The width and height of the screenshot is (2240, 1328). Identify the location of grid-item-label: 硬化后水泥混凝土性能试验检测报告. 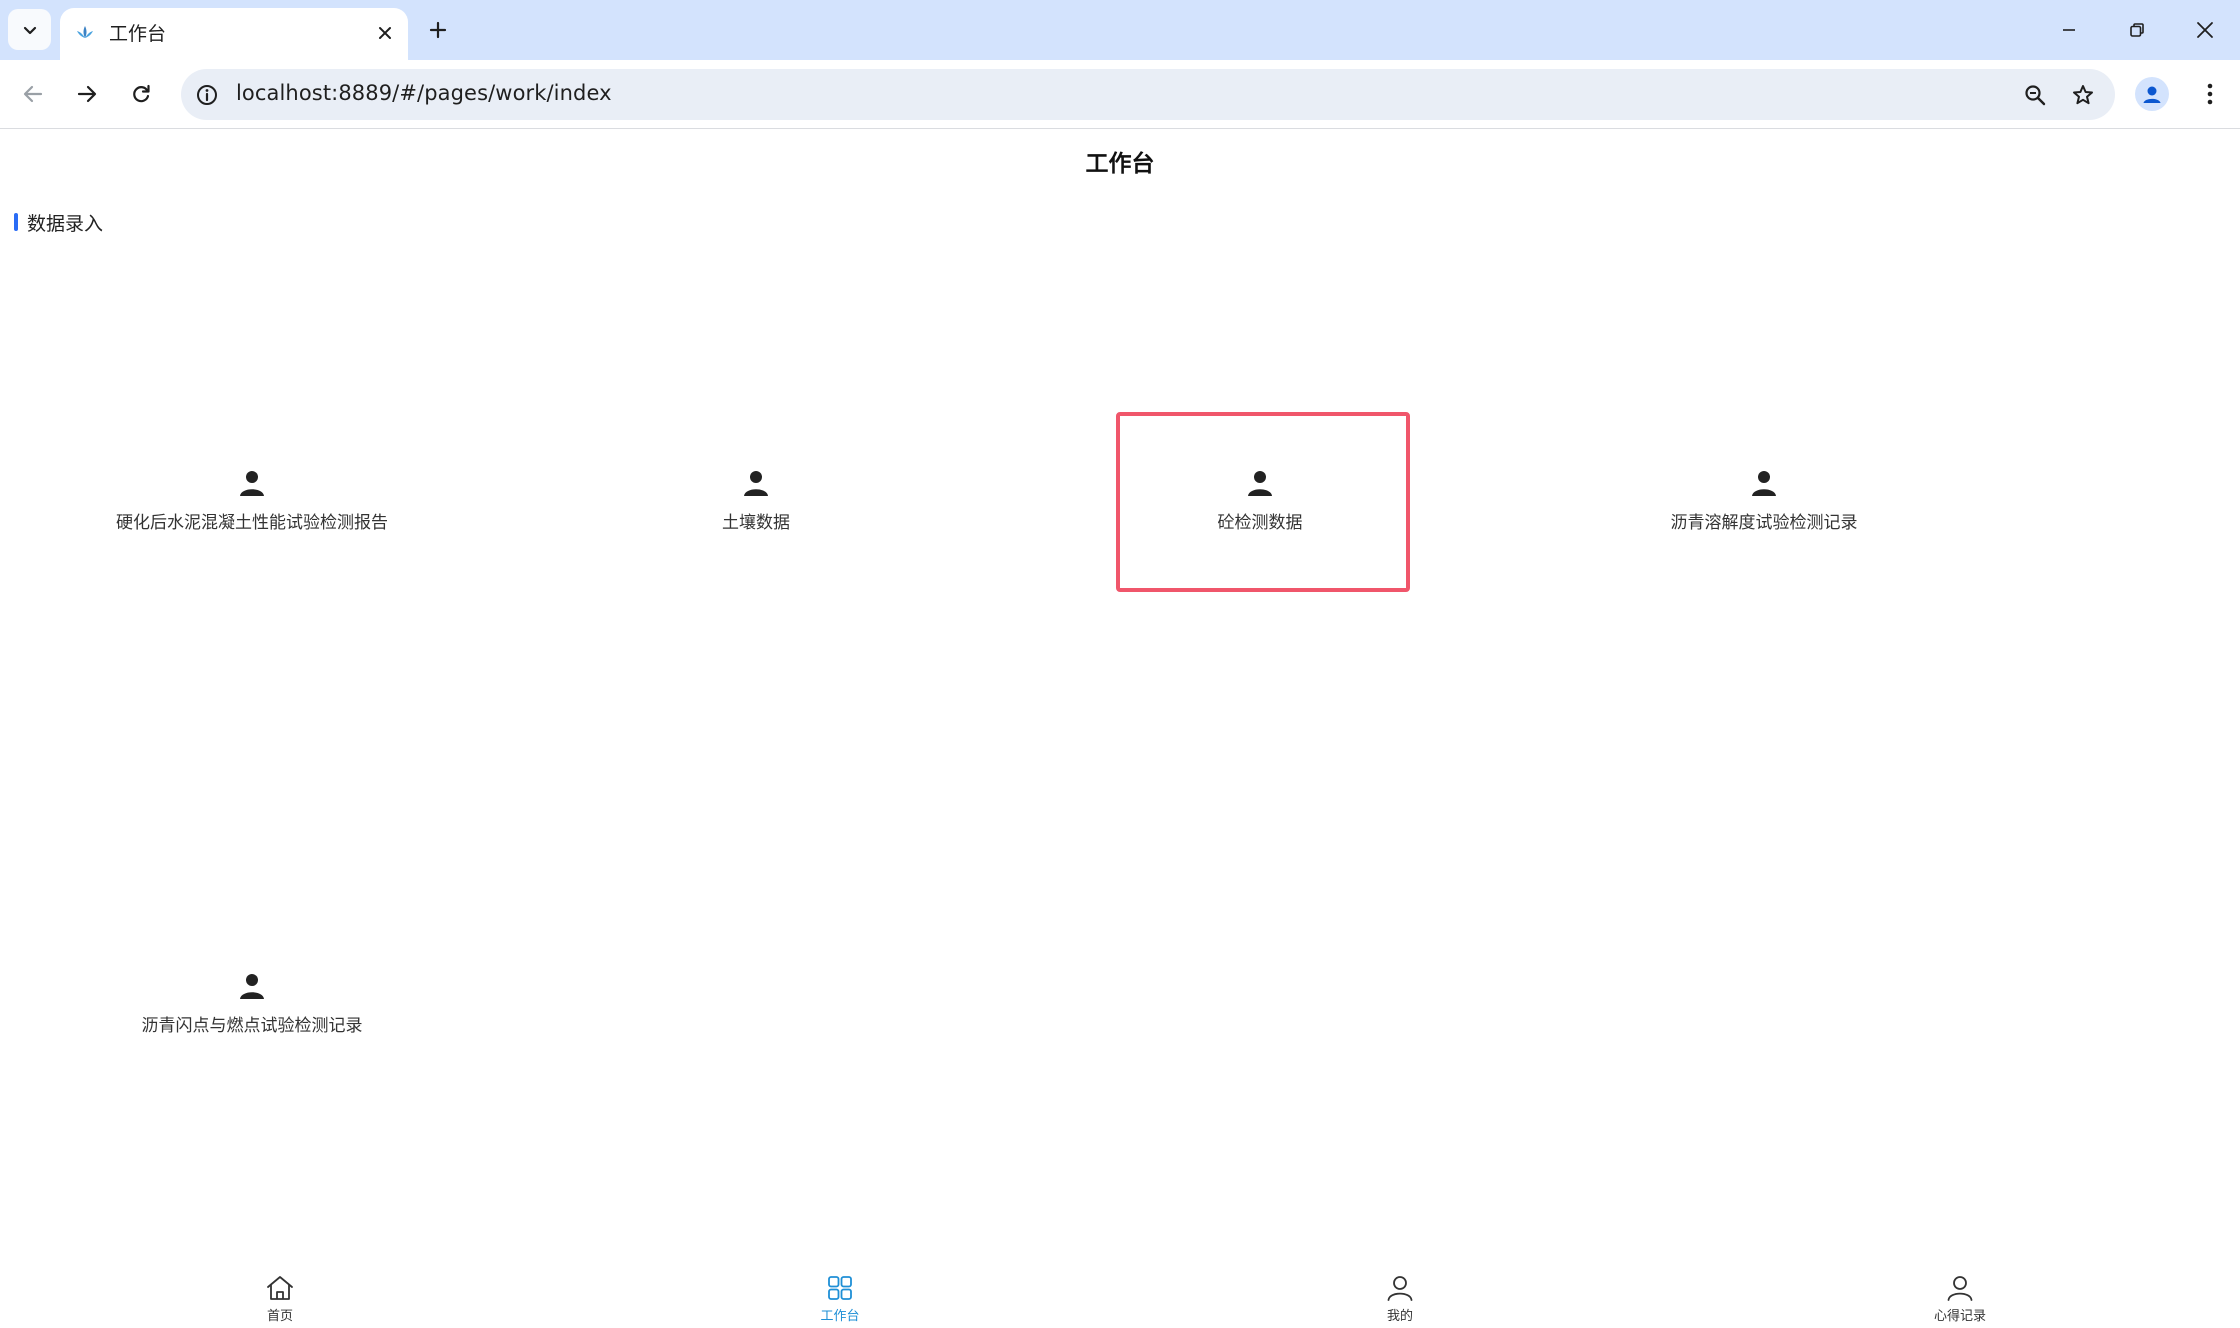
(252, 523).